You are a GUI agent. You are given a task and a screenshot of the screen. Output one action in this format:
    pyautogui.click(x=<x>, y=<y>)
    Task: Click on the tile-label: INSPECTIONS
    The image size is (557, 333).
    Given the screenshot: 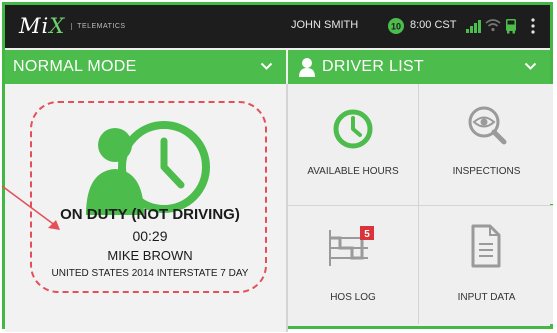 What is the action you would take?
    pyautogui.click(x=486, y=171)
    